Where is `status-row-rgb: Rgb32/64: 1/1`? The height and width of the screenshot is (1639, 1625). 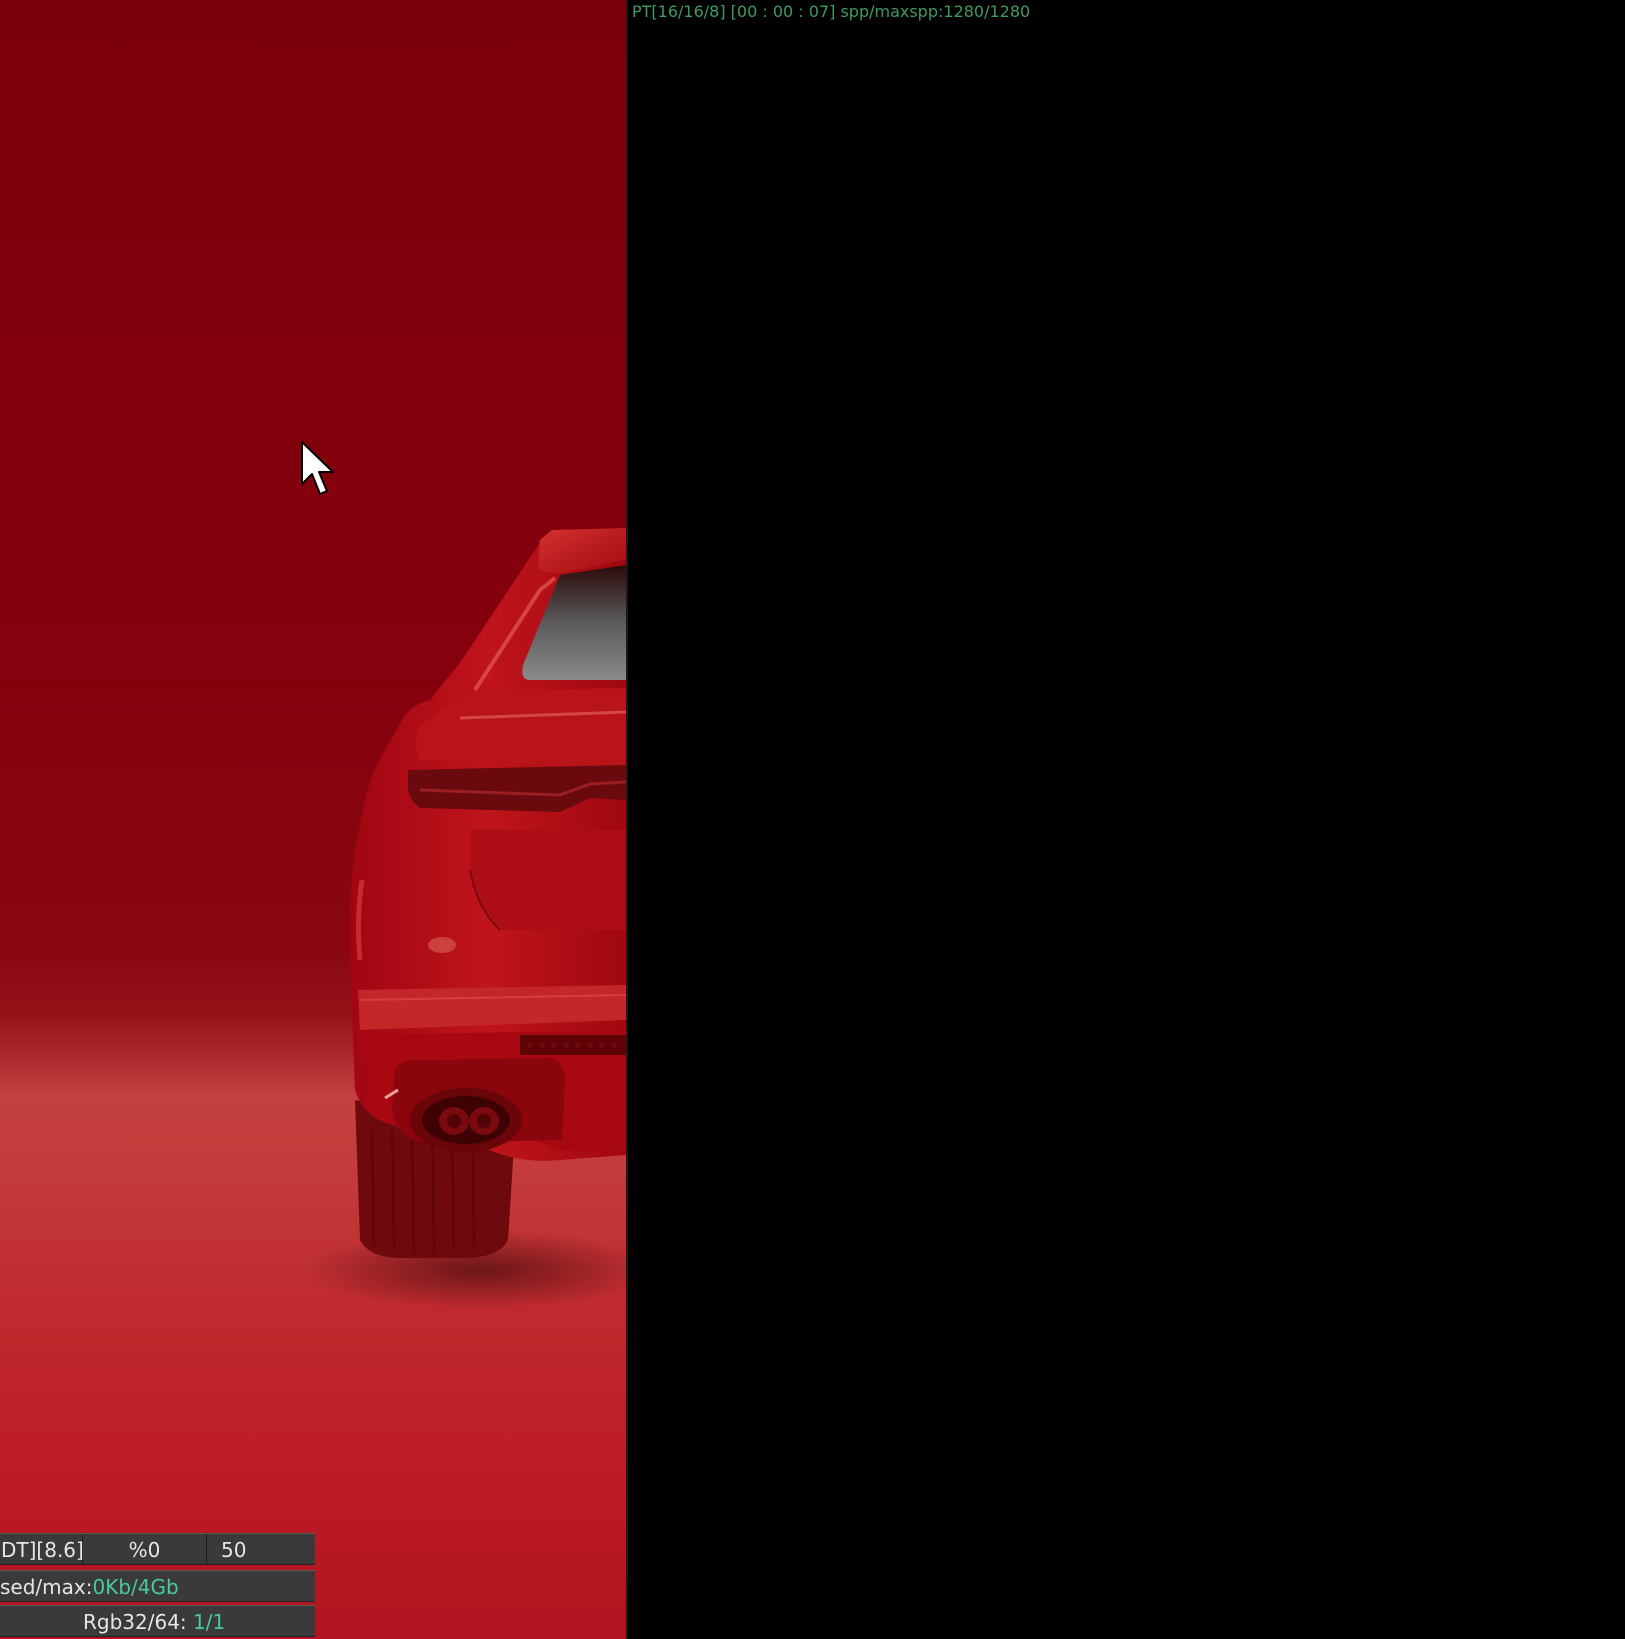
status-row-rgb: Rgb32/64: 1/1 is located at coordinates (157, 1621).